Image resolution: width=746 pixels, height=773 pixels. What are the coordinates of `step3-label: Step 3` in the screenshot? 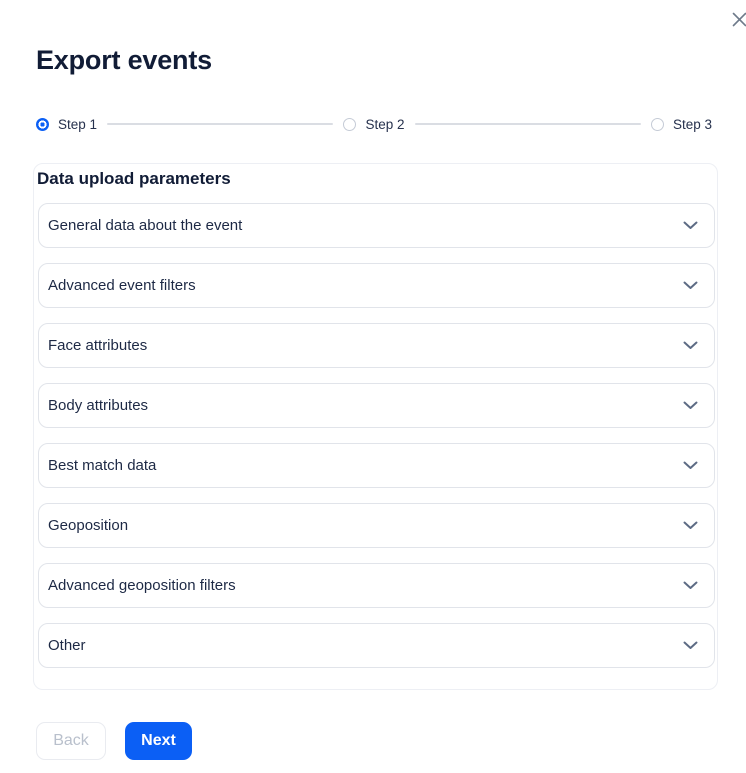 It's located at (692, 124).